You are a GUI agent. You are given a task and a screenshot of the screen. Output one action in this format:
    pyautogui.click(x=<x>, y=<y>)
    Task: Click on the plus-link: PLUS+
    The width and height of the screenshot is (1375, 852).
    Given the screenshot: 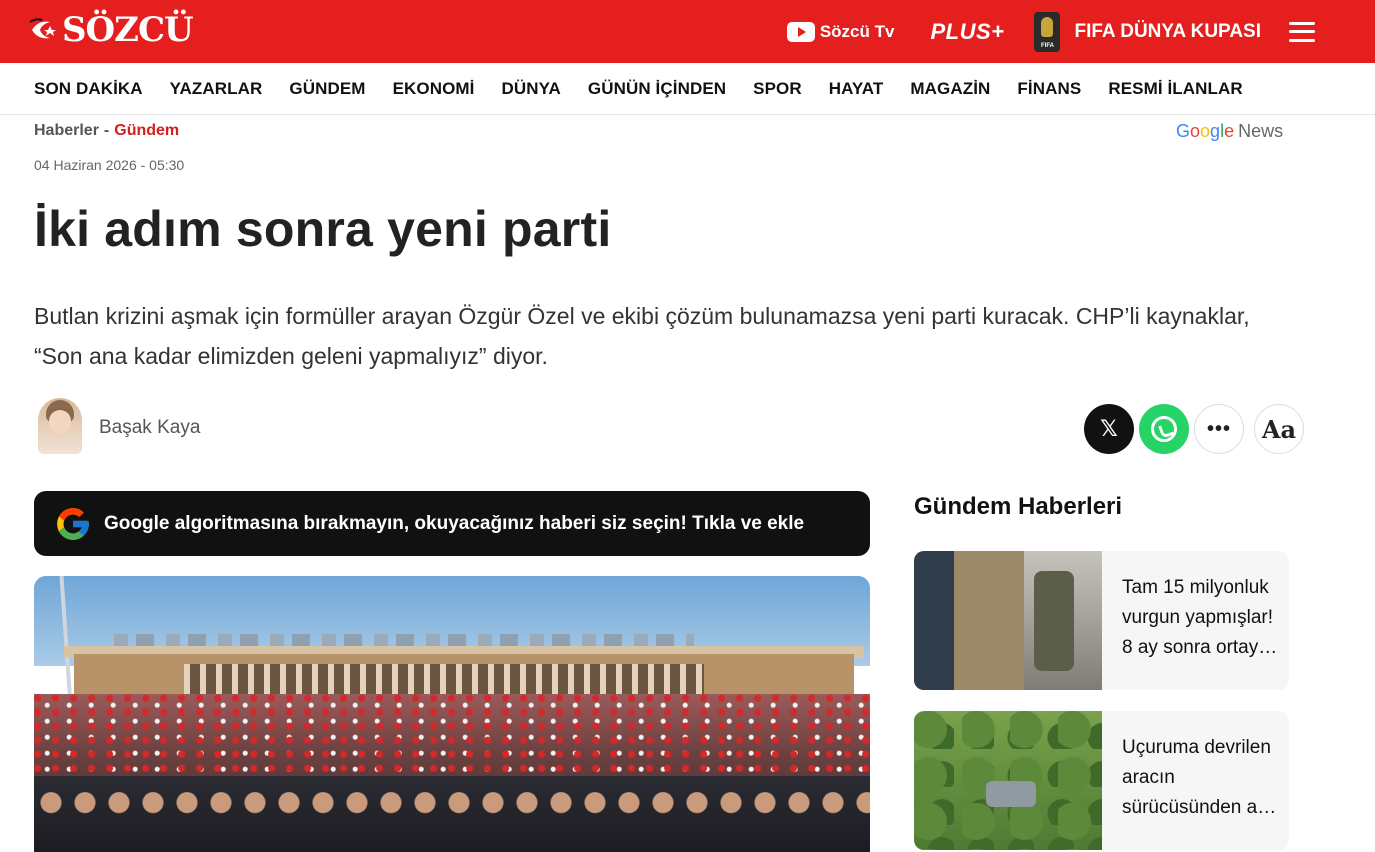 What is the action you would take?
    pyautogui.click(x=967, y=32)
    